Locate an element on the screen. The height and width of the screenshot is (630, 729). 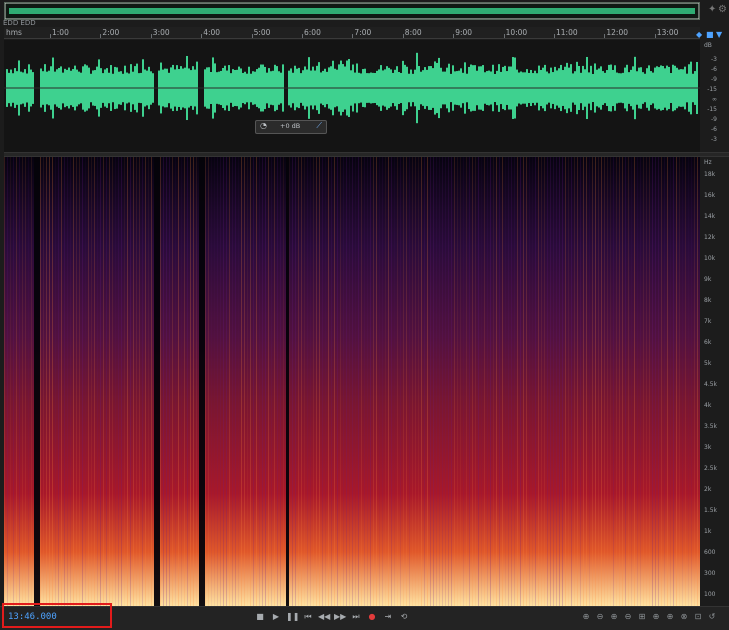
filter-icon: ▼ is located at coordinates (719, 34).